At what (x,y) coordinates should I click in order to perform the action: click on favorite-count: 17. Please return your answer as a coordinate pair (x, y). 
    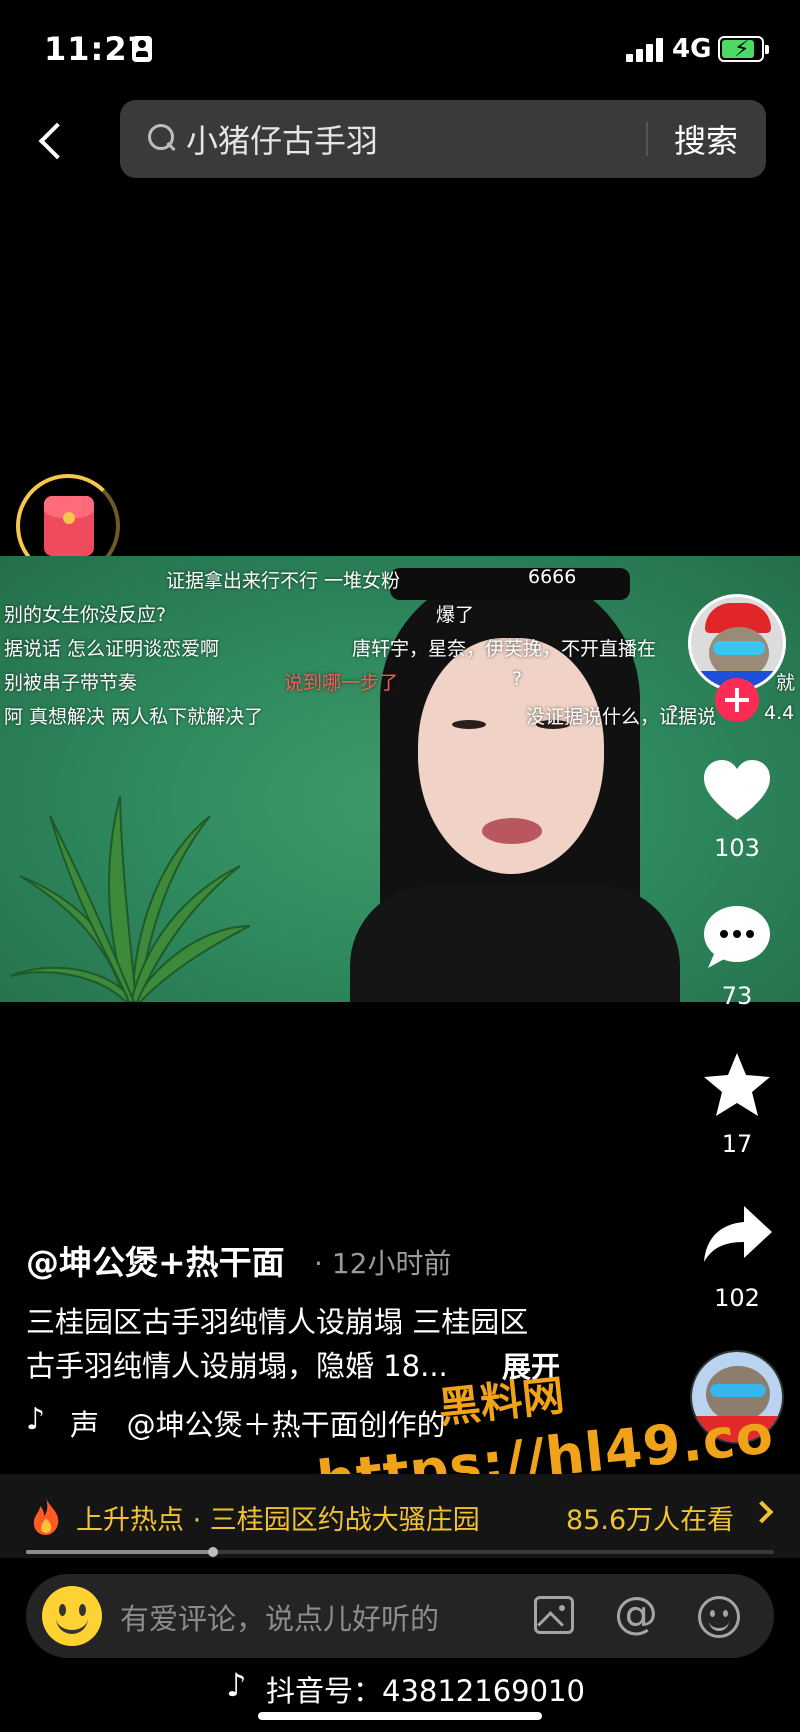
    Looking at the image, I should click on (737, 1144).